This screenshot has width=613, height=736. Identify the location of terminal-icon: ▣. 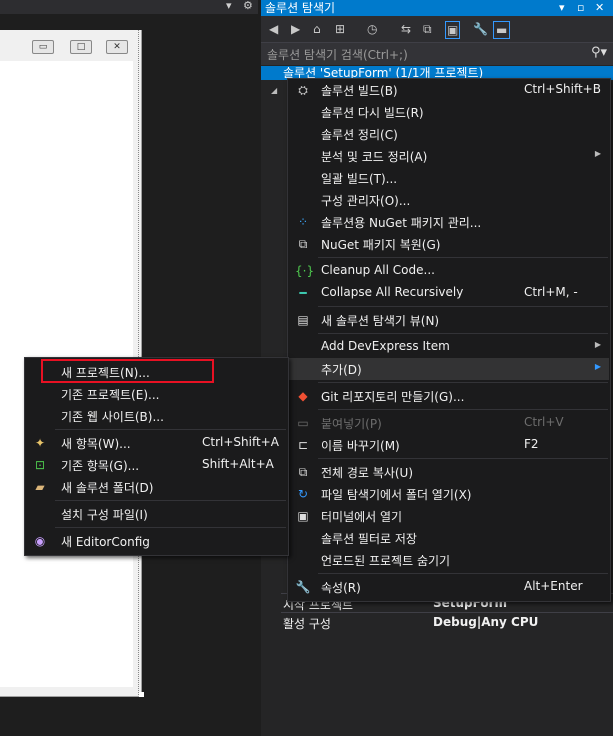
(303, 516).